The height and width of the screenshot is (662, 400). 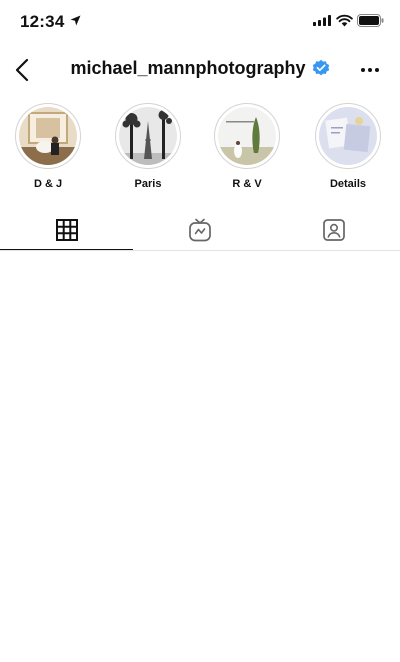 What do you see at coordinates (200, 22) in the screenshot?
I see `status-bar: 12:34` at bounding box center [200, 22].